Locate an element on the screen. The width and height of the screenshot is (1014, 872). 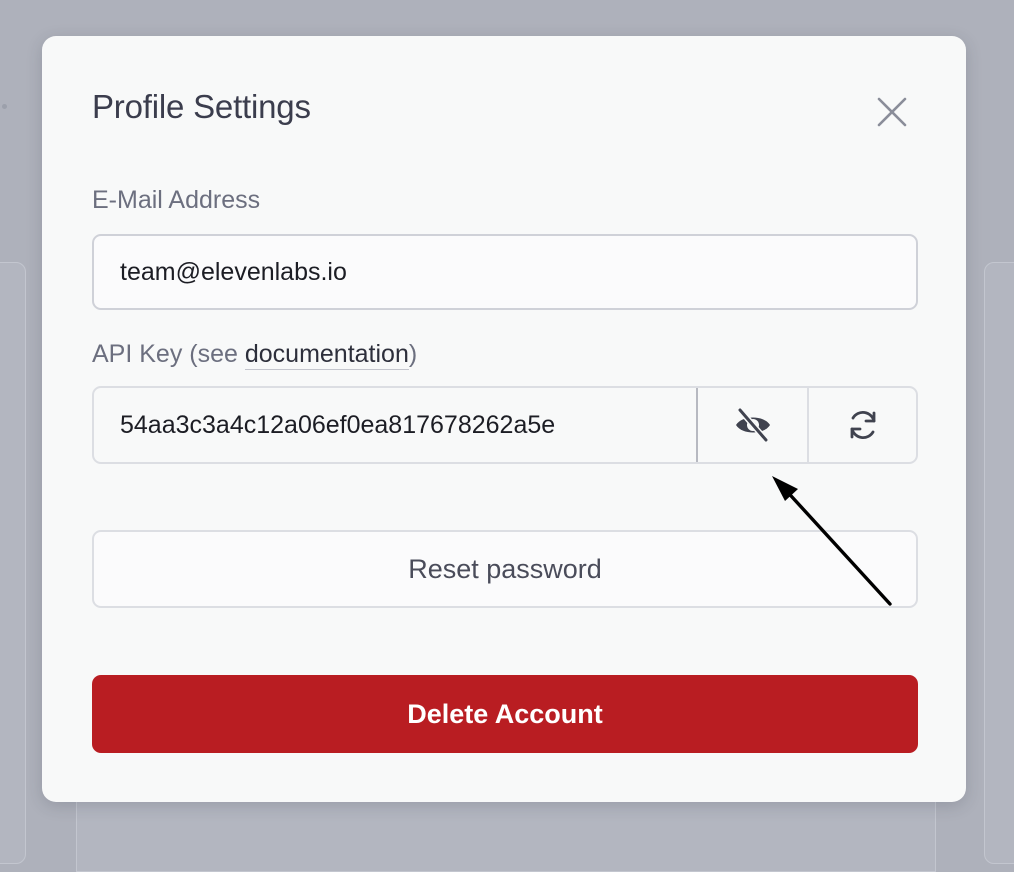
toggle-api-key-visibility-button is located at coordinates (752, 425).